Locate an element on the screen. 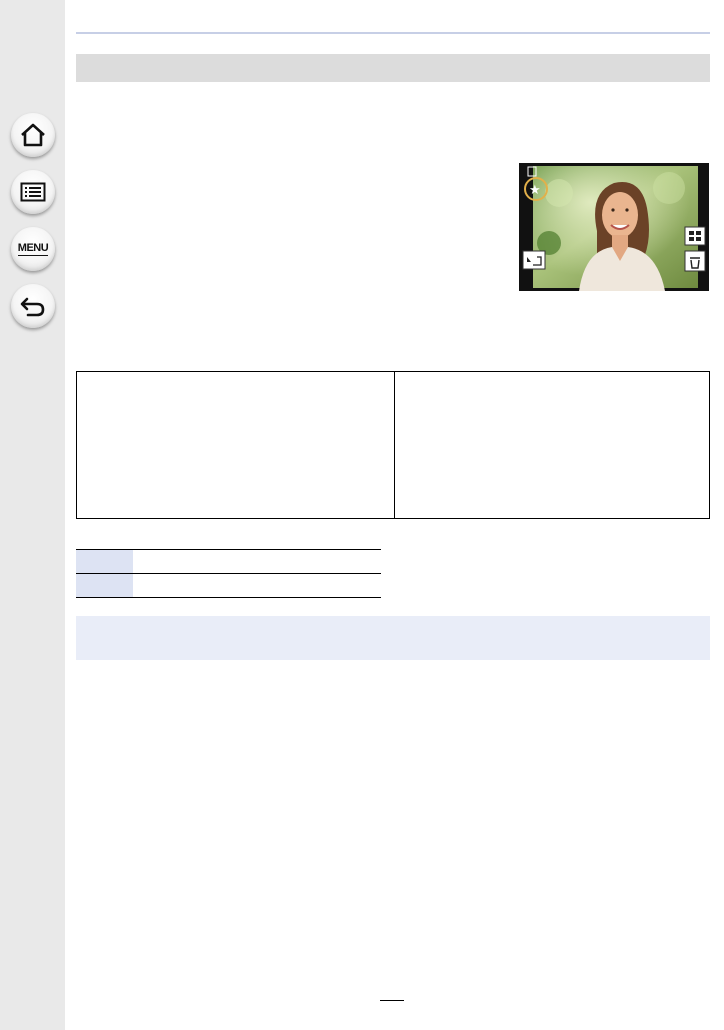 The width and height of the screenshot is (724, 1030). grid-view-icon is located at coordinates (695, 236).